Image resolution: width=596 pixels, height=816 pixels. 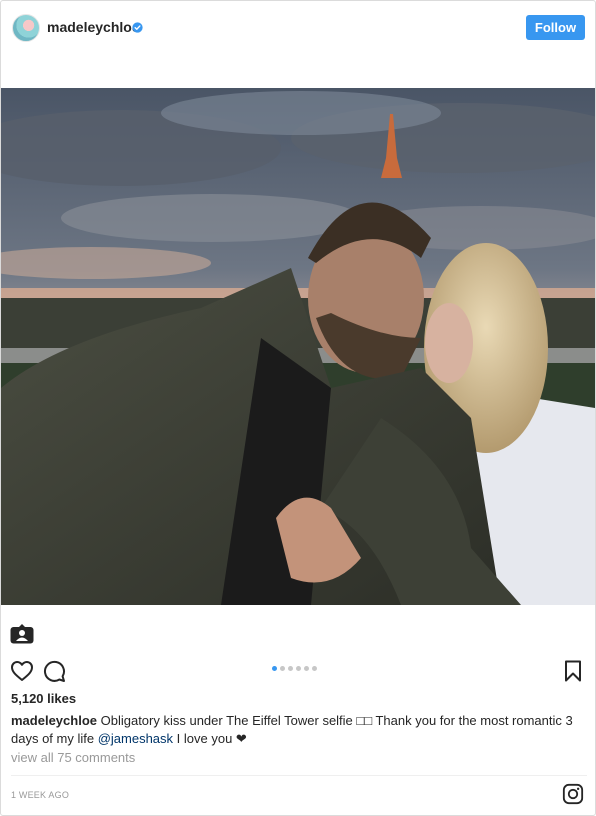 What do you see at coordinates (294, 668) in the screenshot?
I see `carousel-indicator` at bounding box center [294, 668].